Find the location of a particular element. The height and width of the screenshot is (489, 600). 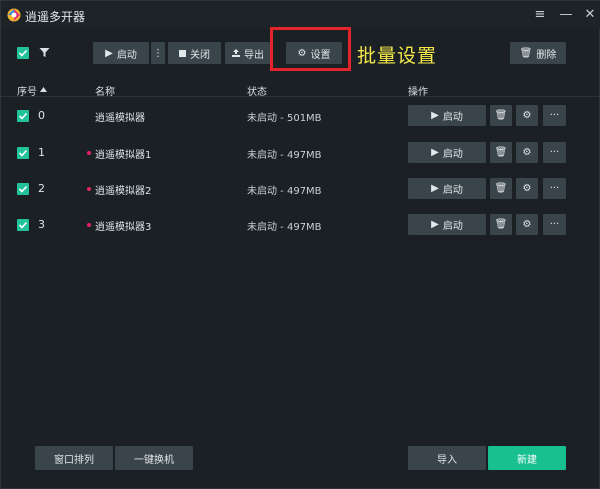

table-row: 3 逍遥模拟器3 未启动 - 497MB ▶ 启动 🗑 ⚙ ··· is located at coordinates (300, 224).